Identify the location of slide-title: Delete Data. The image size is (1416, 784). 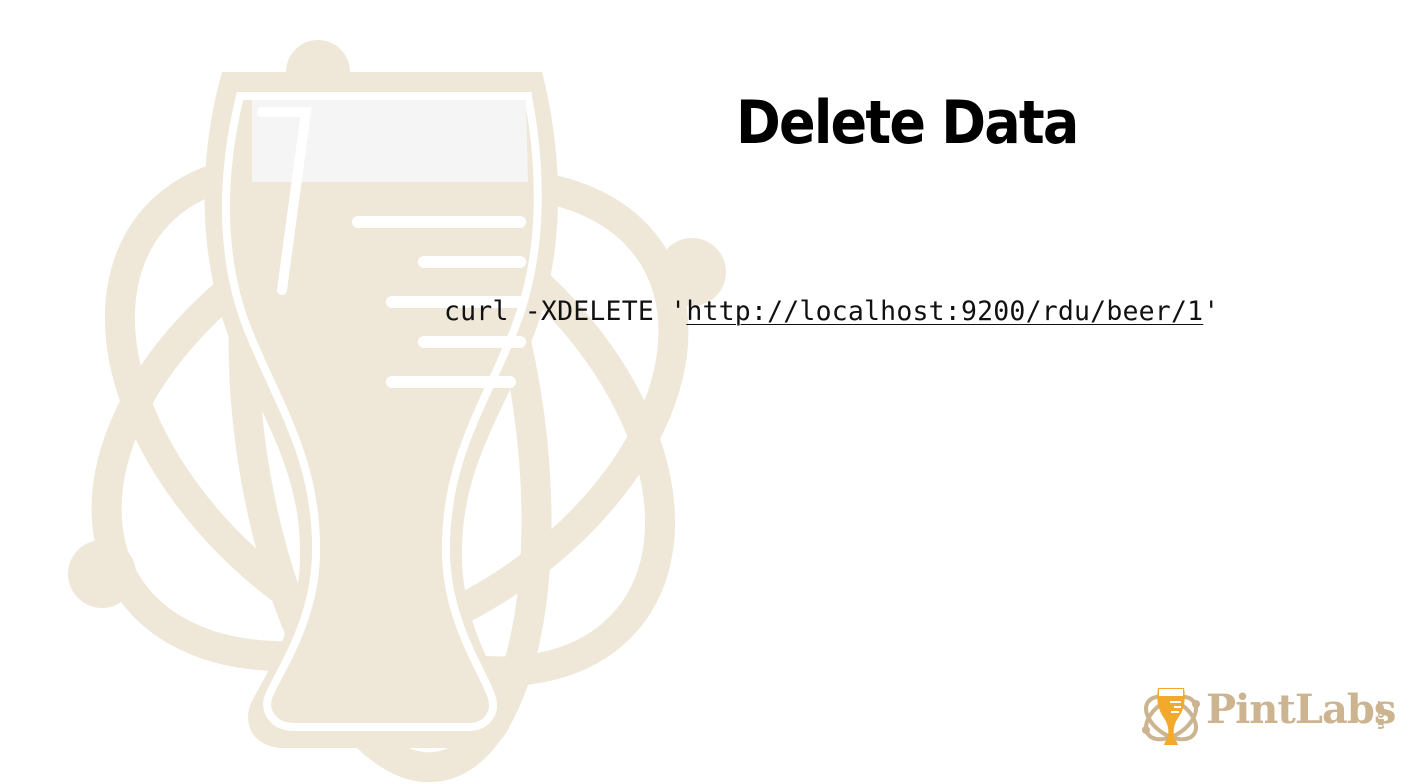
(907, 123).